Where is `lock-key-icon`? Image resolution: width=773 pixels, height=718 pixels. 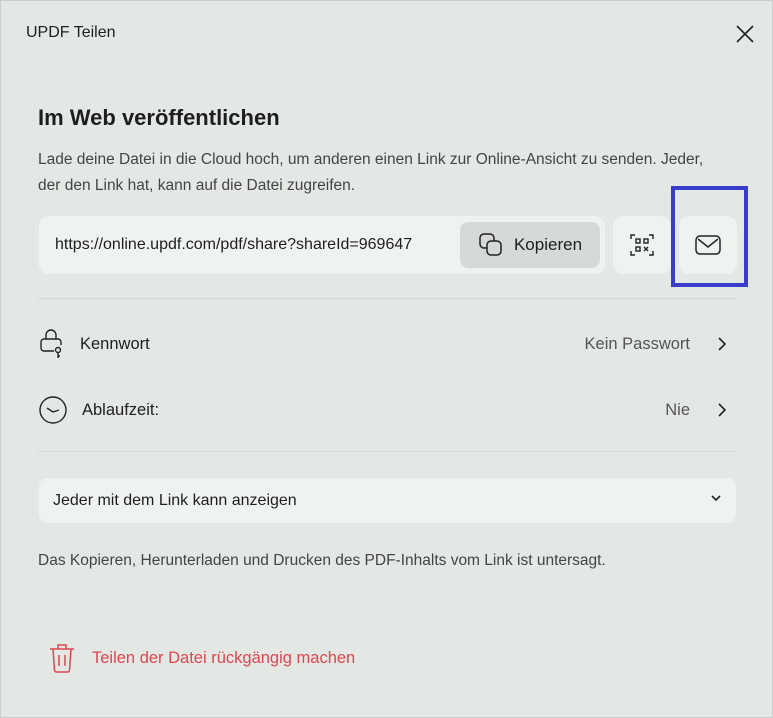
lock-key-icon is located at coordinates (51, 343).